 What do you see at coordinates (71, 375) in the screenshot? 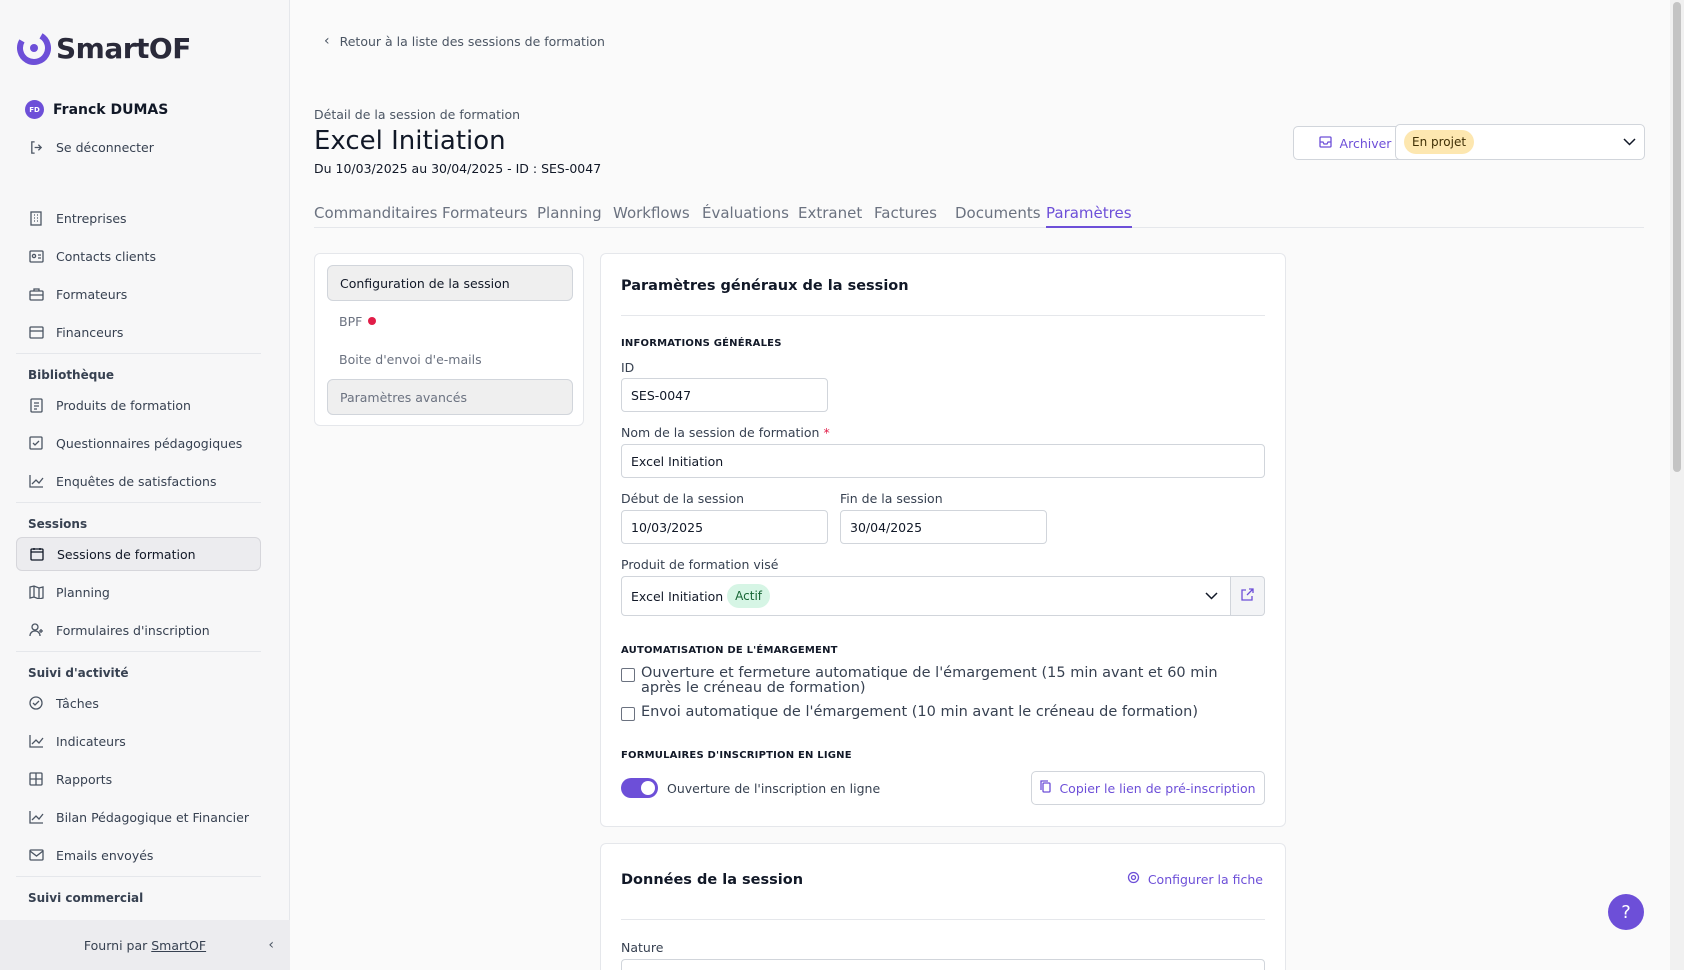
I see `section-bibliotheque: Bibliothèque` at bounding box center [71, 375].